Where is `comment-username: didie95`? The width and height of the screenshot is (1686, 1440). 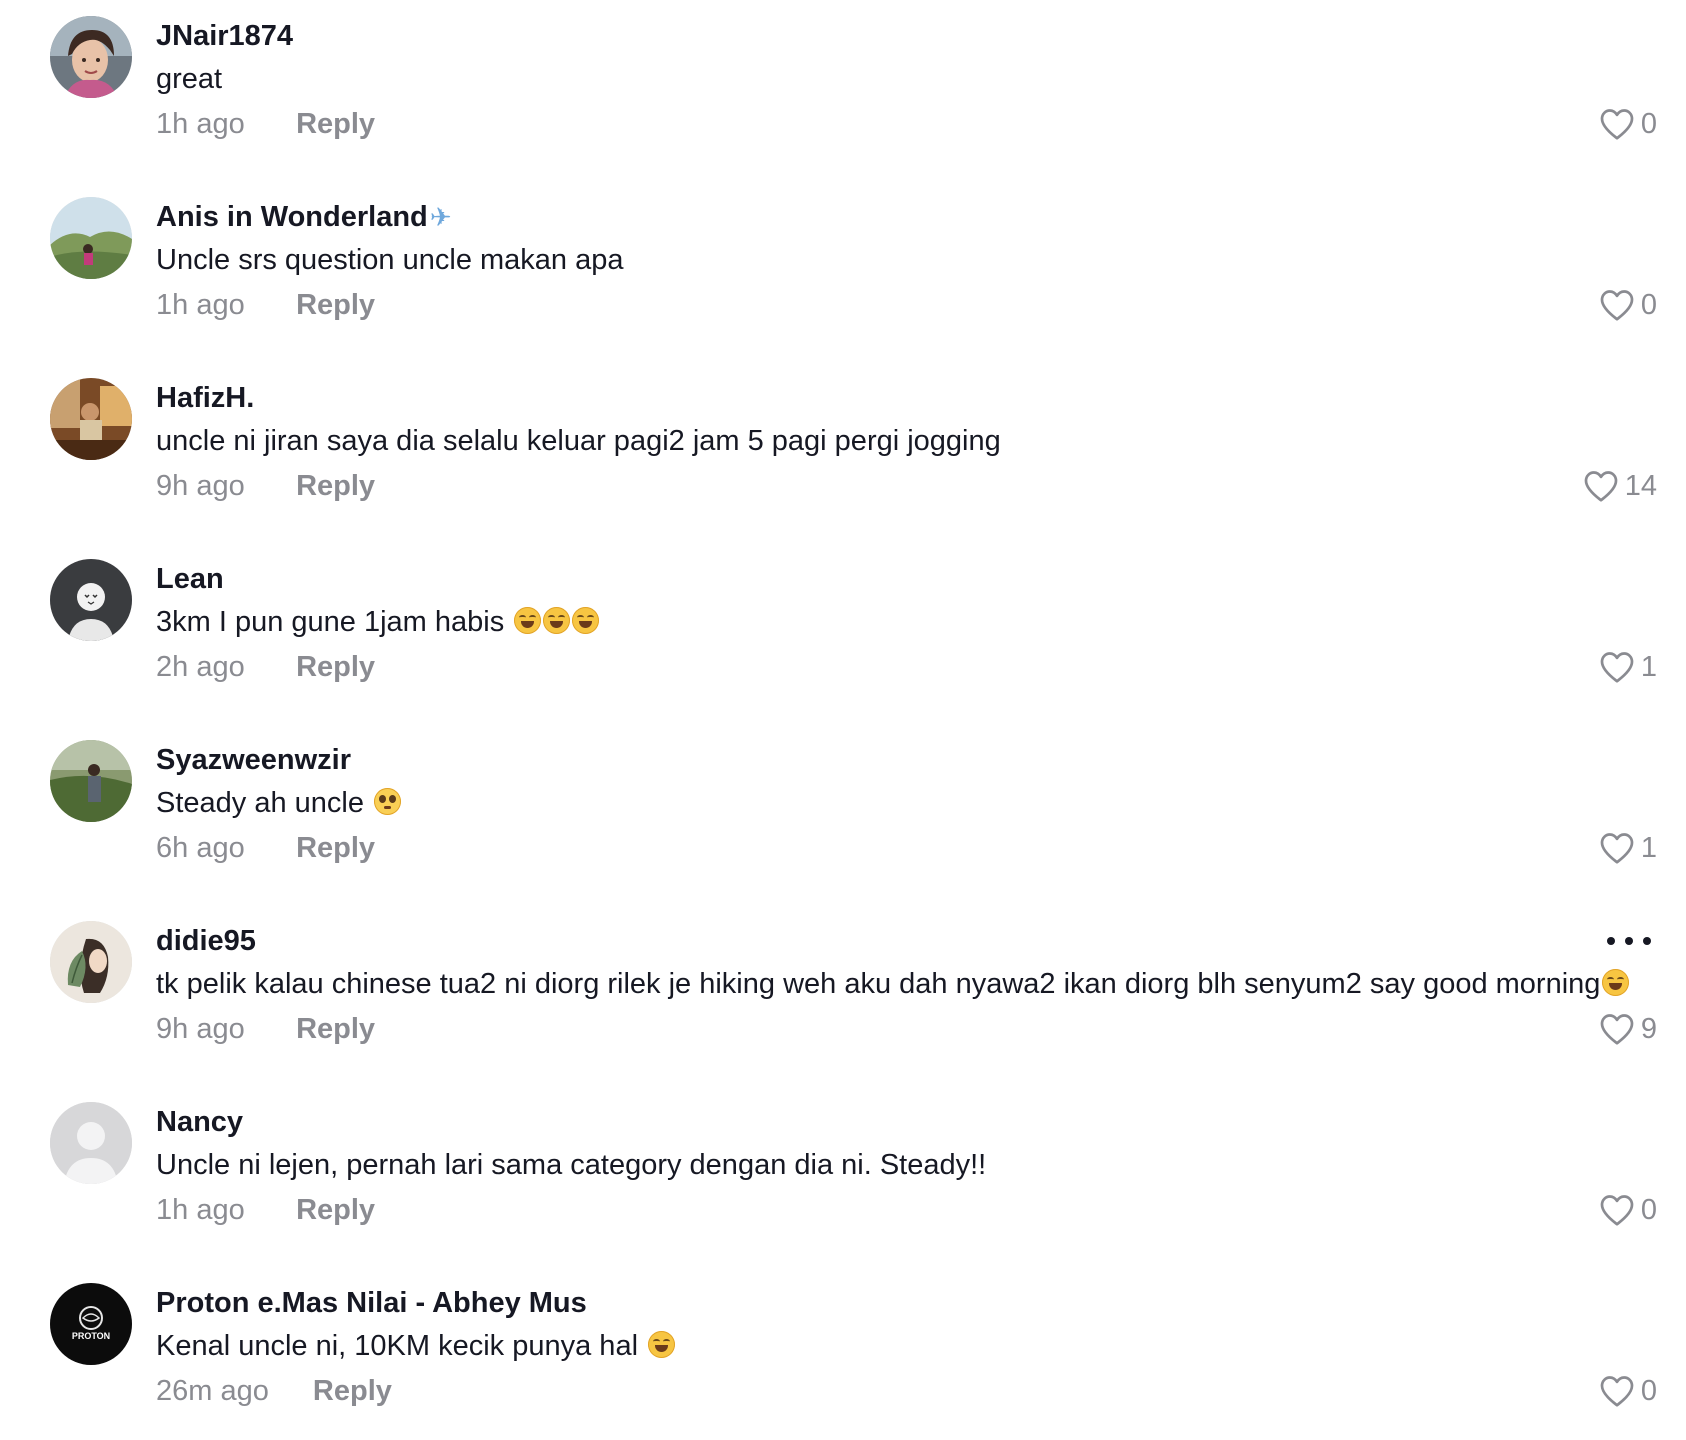 comment-username: didie95 is located at coordinates (206, 941).